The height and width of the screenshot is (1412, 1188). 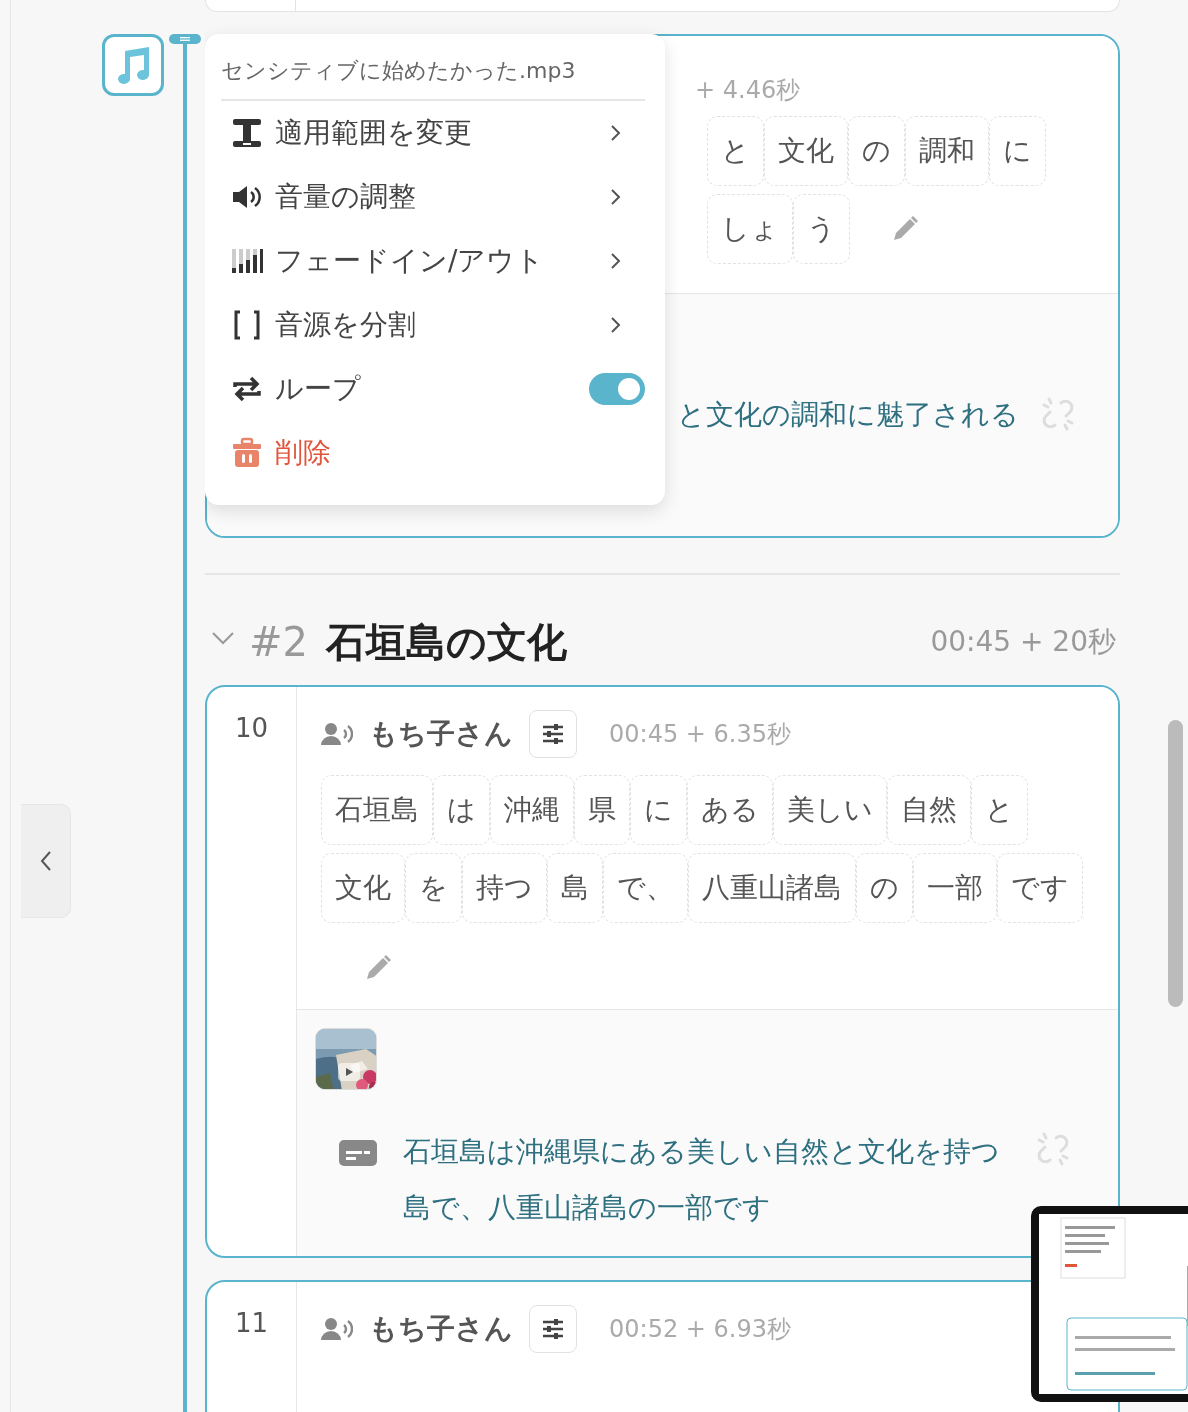 What do you see at coordinates (377, 810) in the screenshot?
I see `word-token: 石垣島` at bounding box center [377, 810].